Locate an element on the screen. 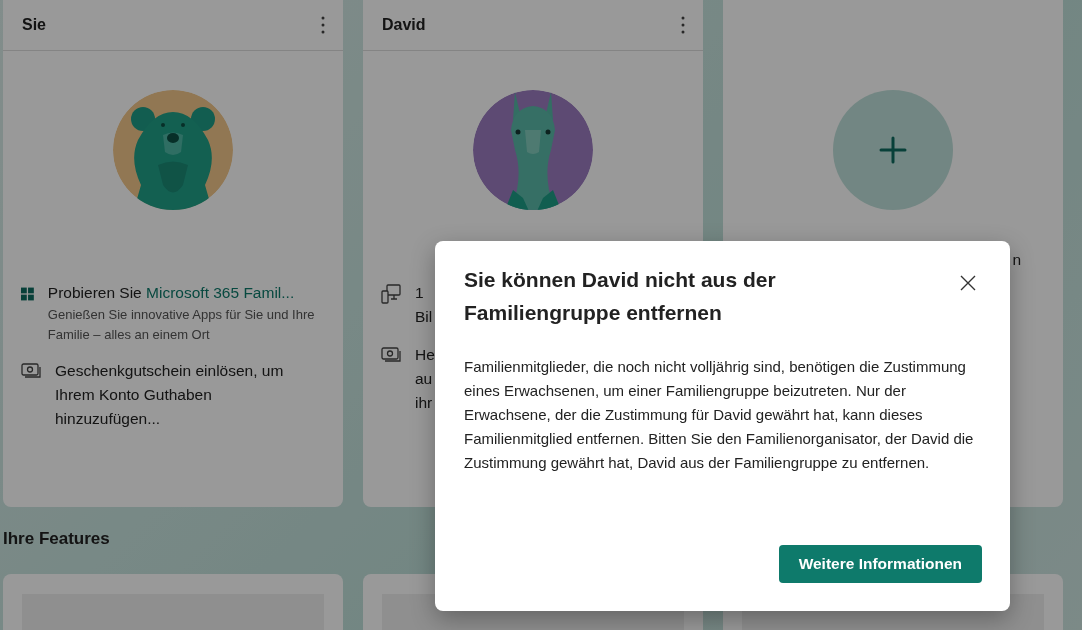 This screenshot has height=630, width=1082. member-name: David is located at coordinates (404, 25).